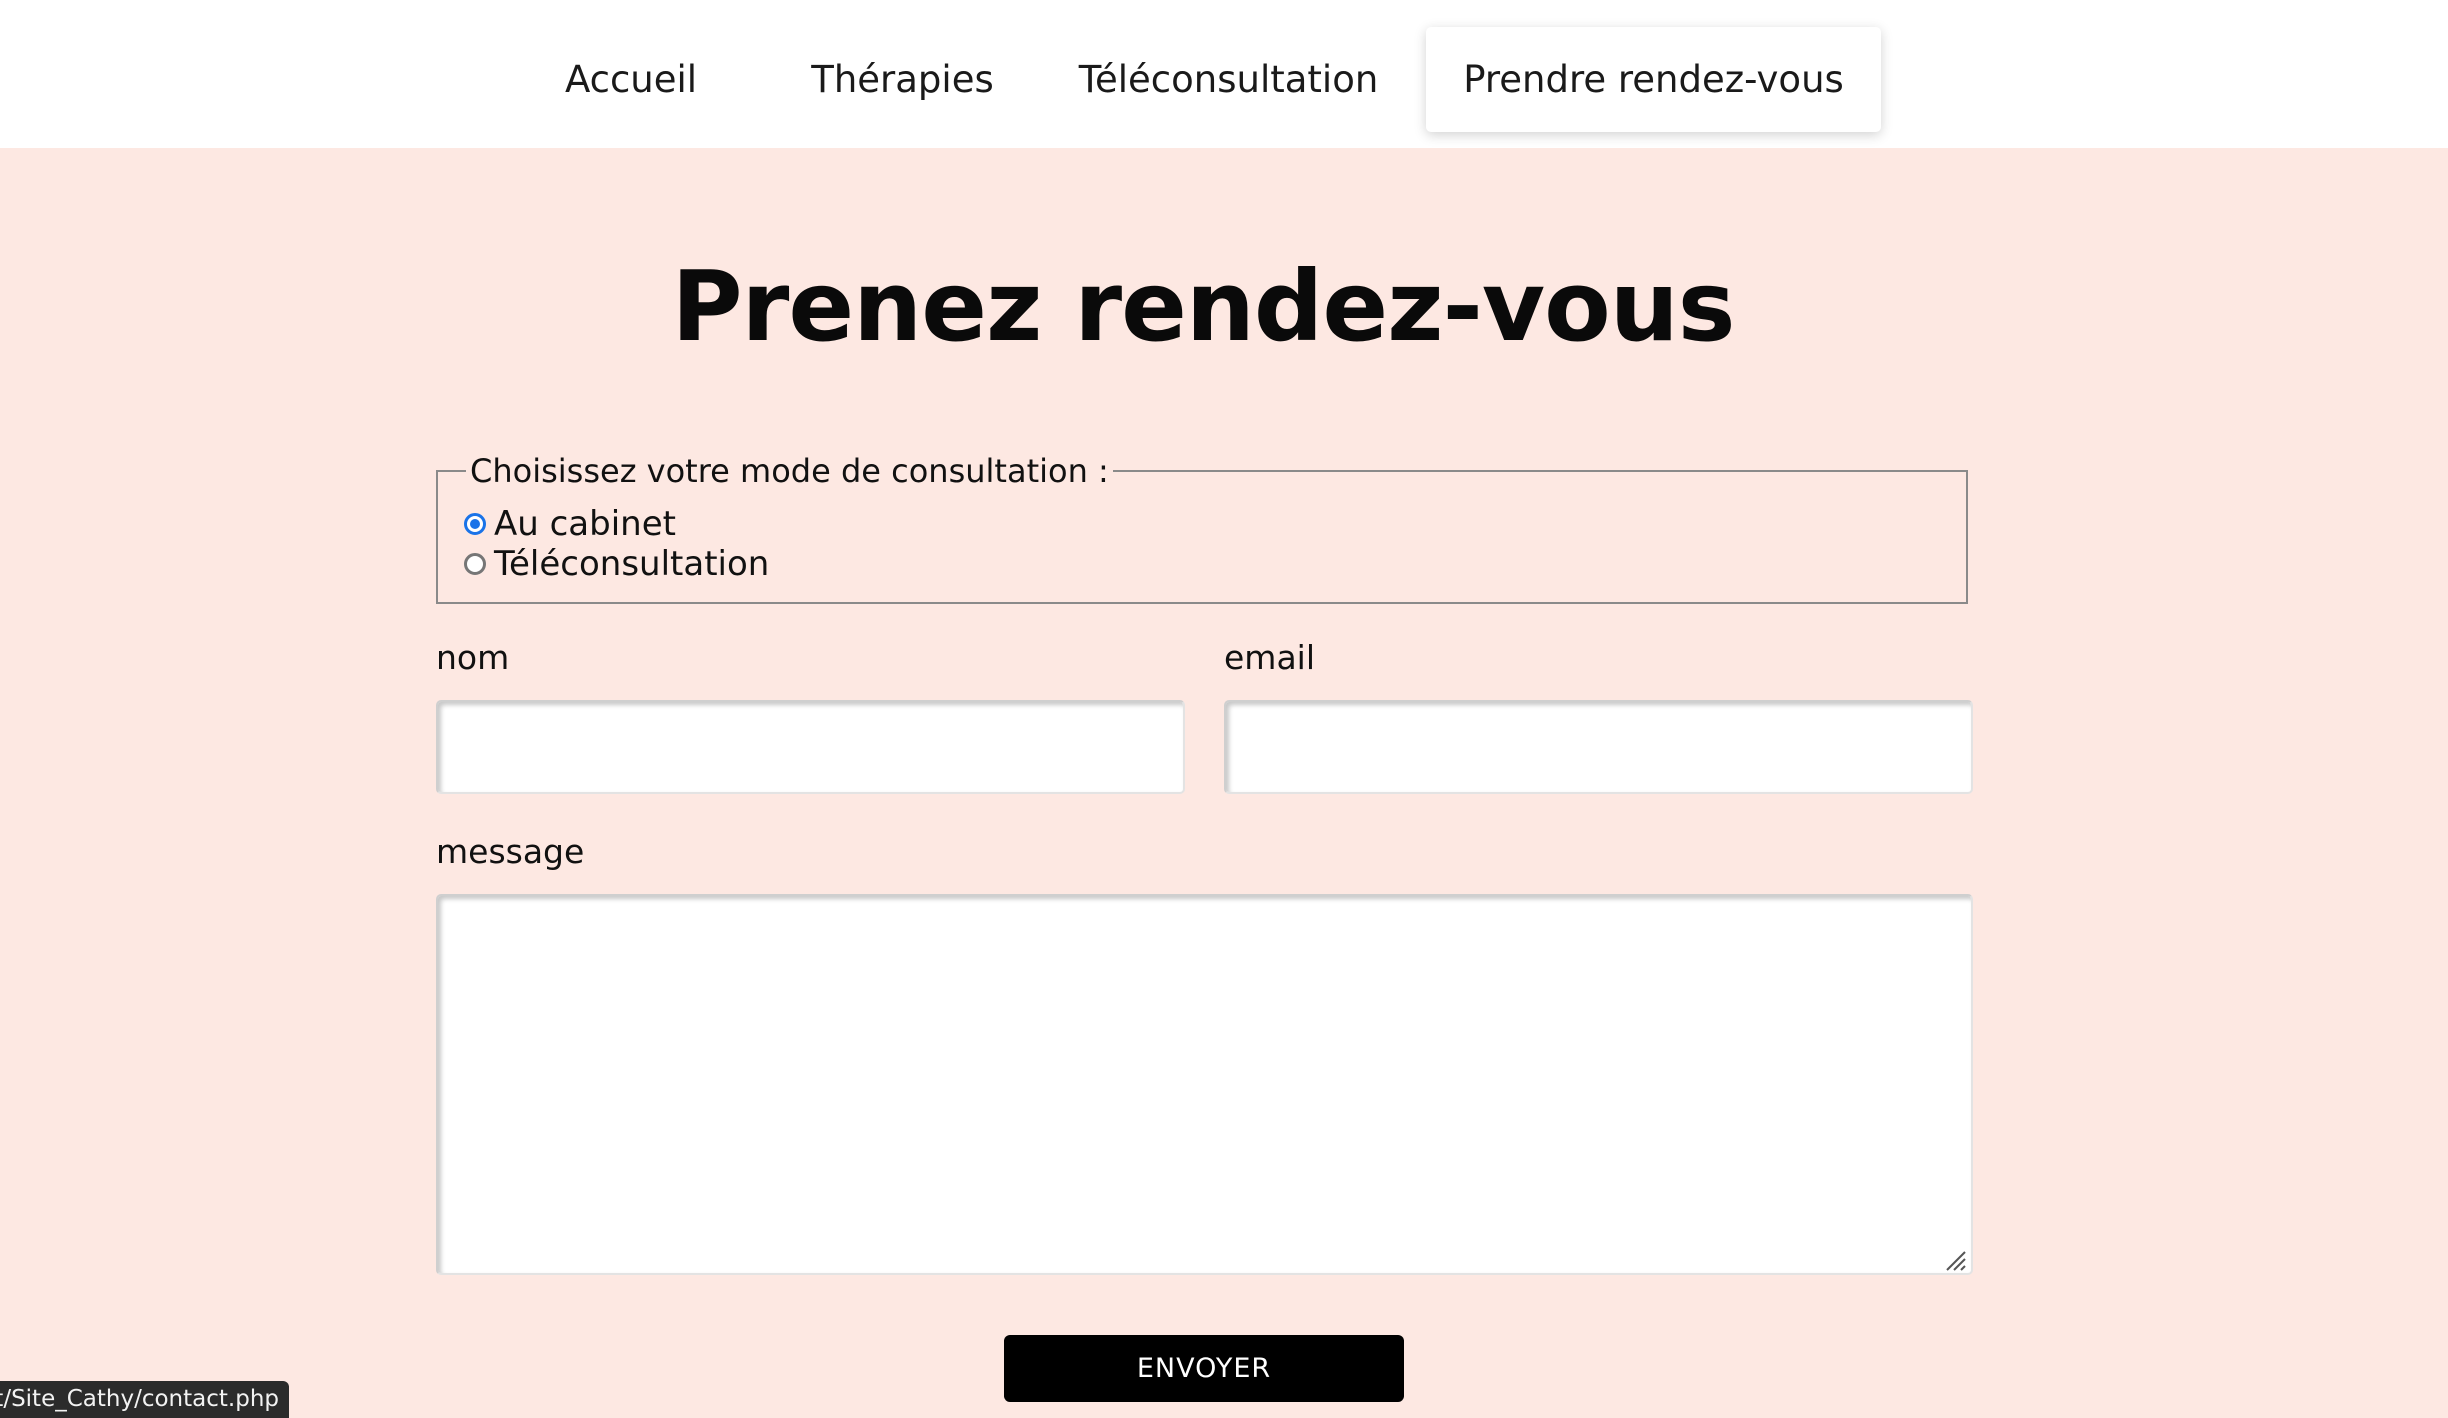 The height and width of the screenshot is (1418, 2448). Describe the element at coordinates (473, 657) in the screenshot. I see `nom-label: nom` at that location.